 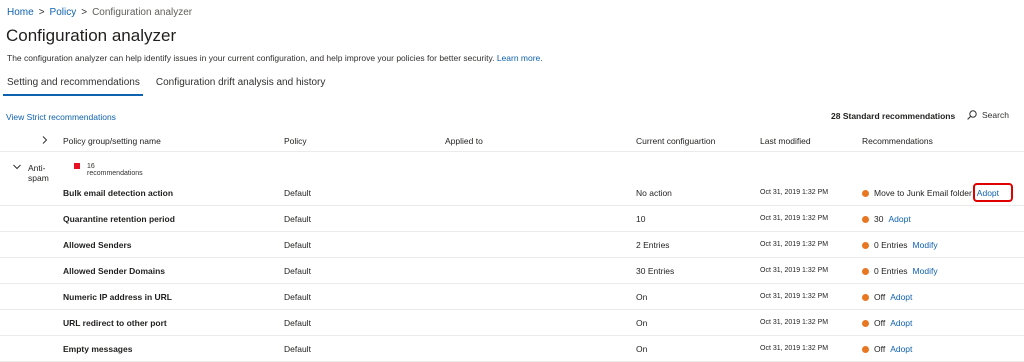 I want to click on setting-name: Empty messages, so click(x=98, y=349).